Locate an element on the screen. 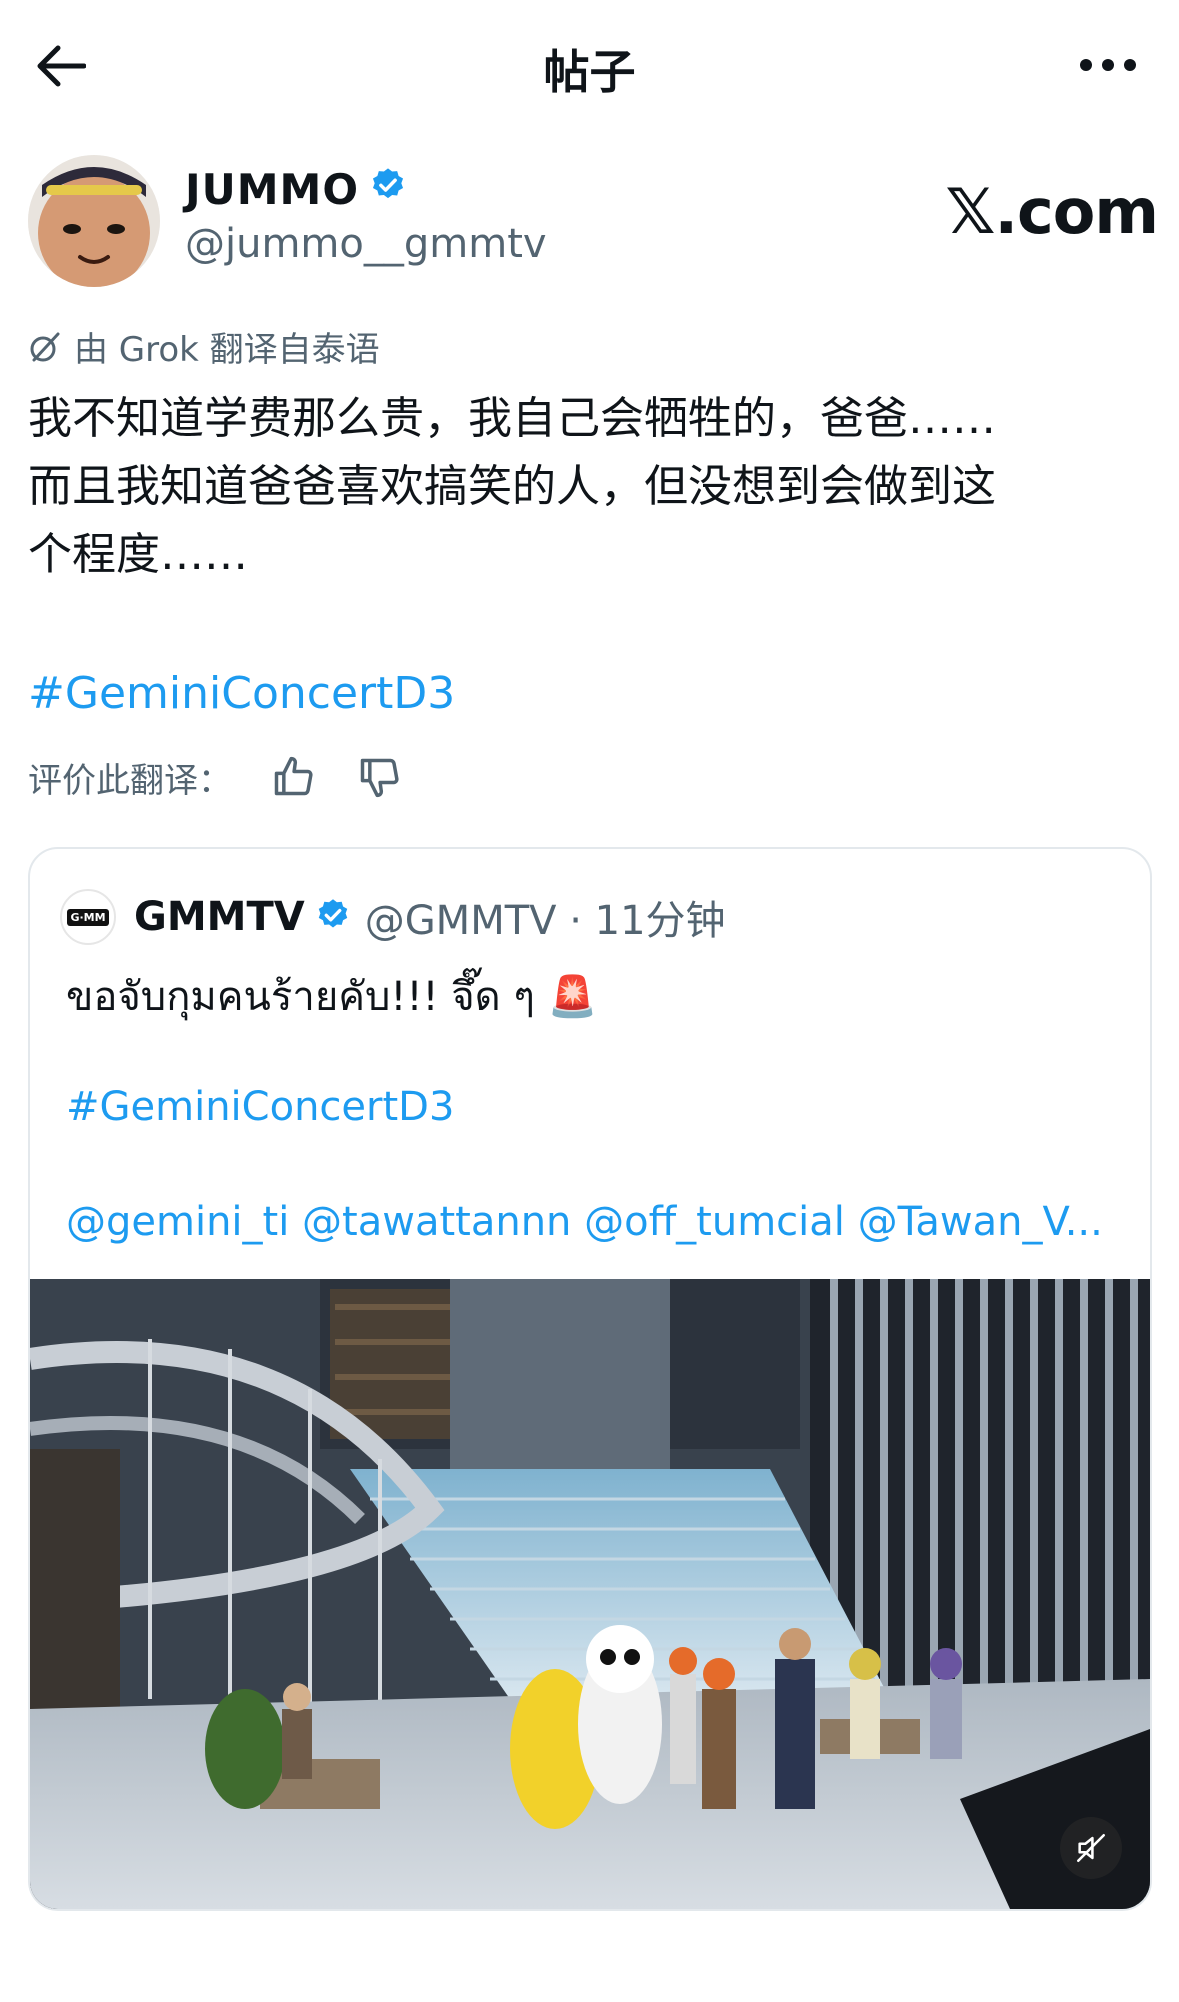 This screenshot has width=1179, height=2002. post-line: 而且我知道爸爸喜欢搞笑的人，但没想到会做到这 is located at coordinates (512, 486).